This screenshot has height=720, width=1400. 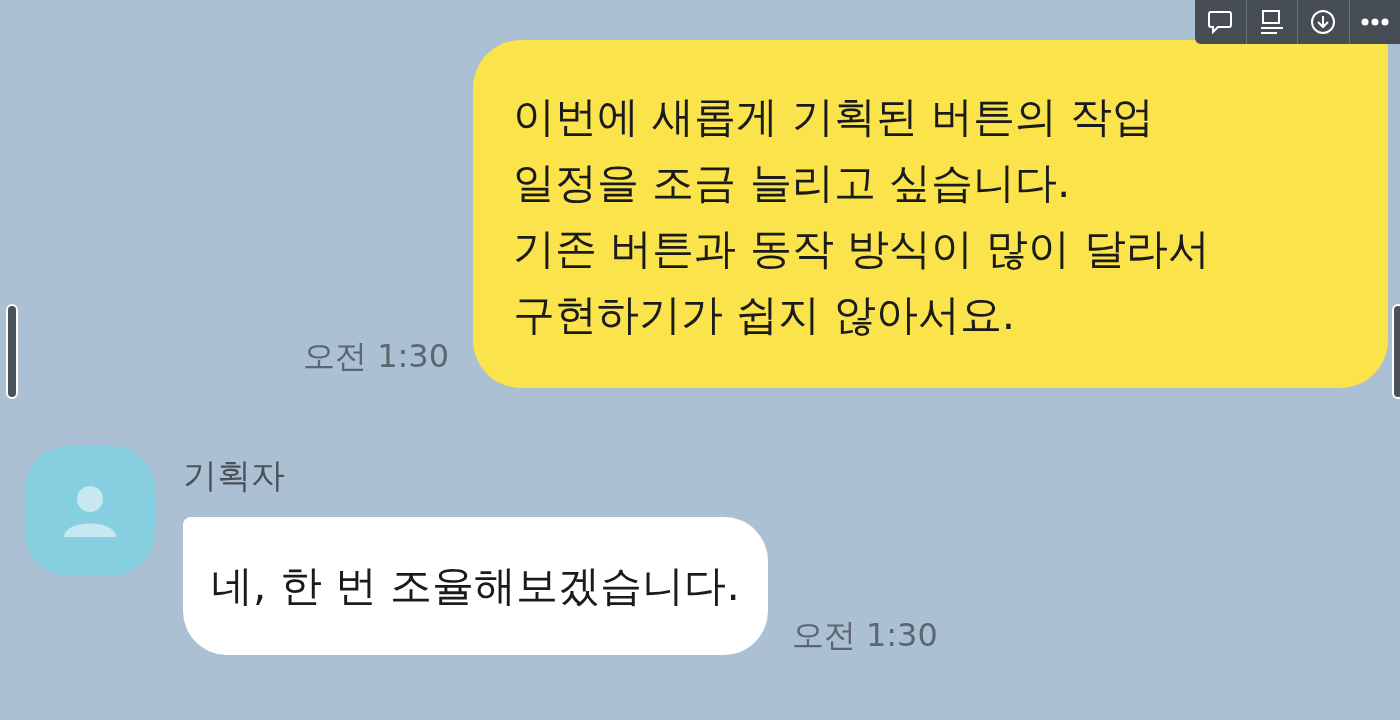 I want to click on speech-bubble-icon, so click(x=1220, y=22).